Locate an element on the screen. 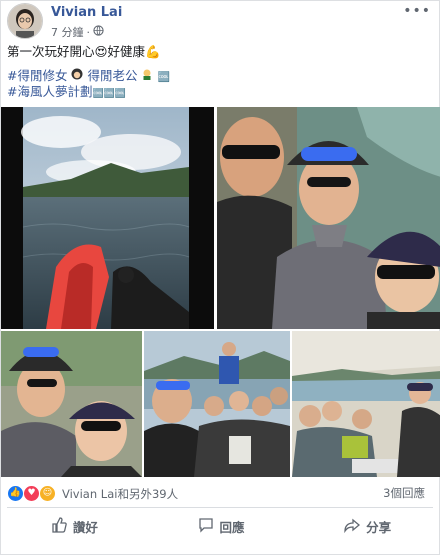 Image resolution: width=440 pixels, height=555 pixels. more-dots-icon: ••• is located at coordinates (417, 11).